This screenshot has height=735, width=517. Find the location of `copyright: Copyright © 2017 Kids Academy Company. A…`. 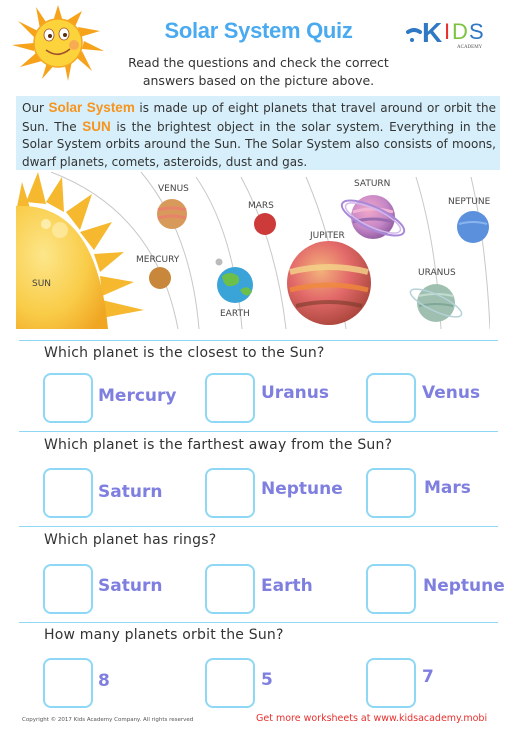

copyright: Copyright © 2017 Kids Academy Company. A… is located at coordinates (108, 720).